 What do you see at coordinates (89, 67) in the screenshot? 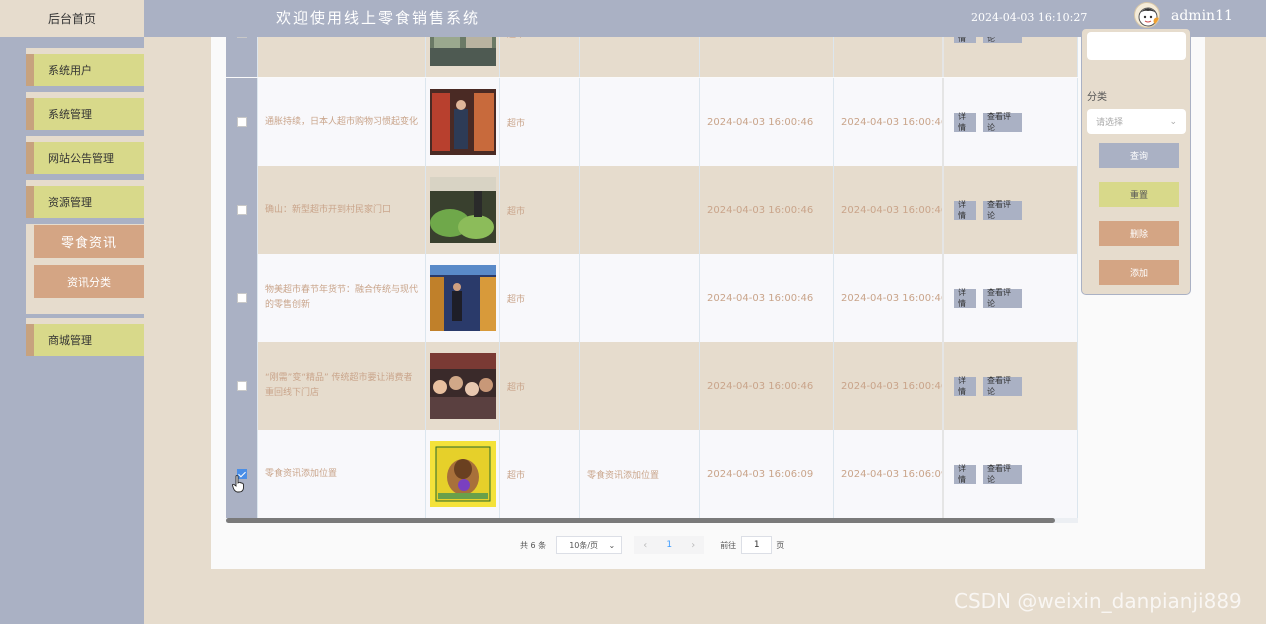
I see `sidebar-item-system-users: 系统用户` at bounding box center [89, 67].